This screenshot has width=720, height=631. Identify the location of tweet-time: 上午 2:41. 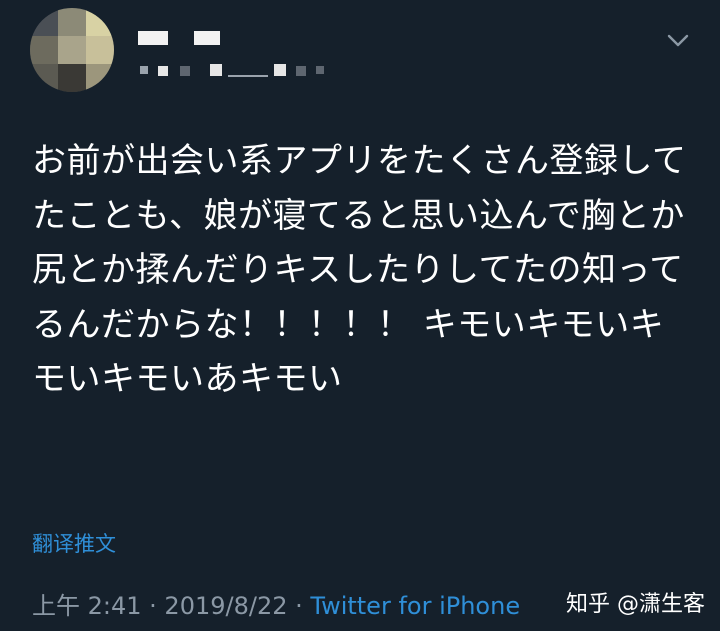
(87, 606).